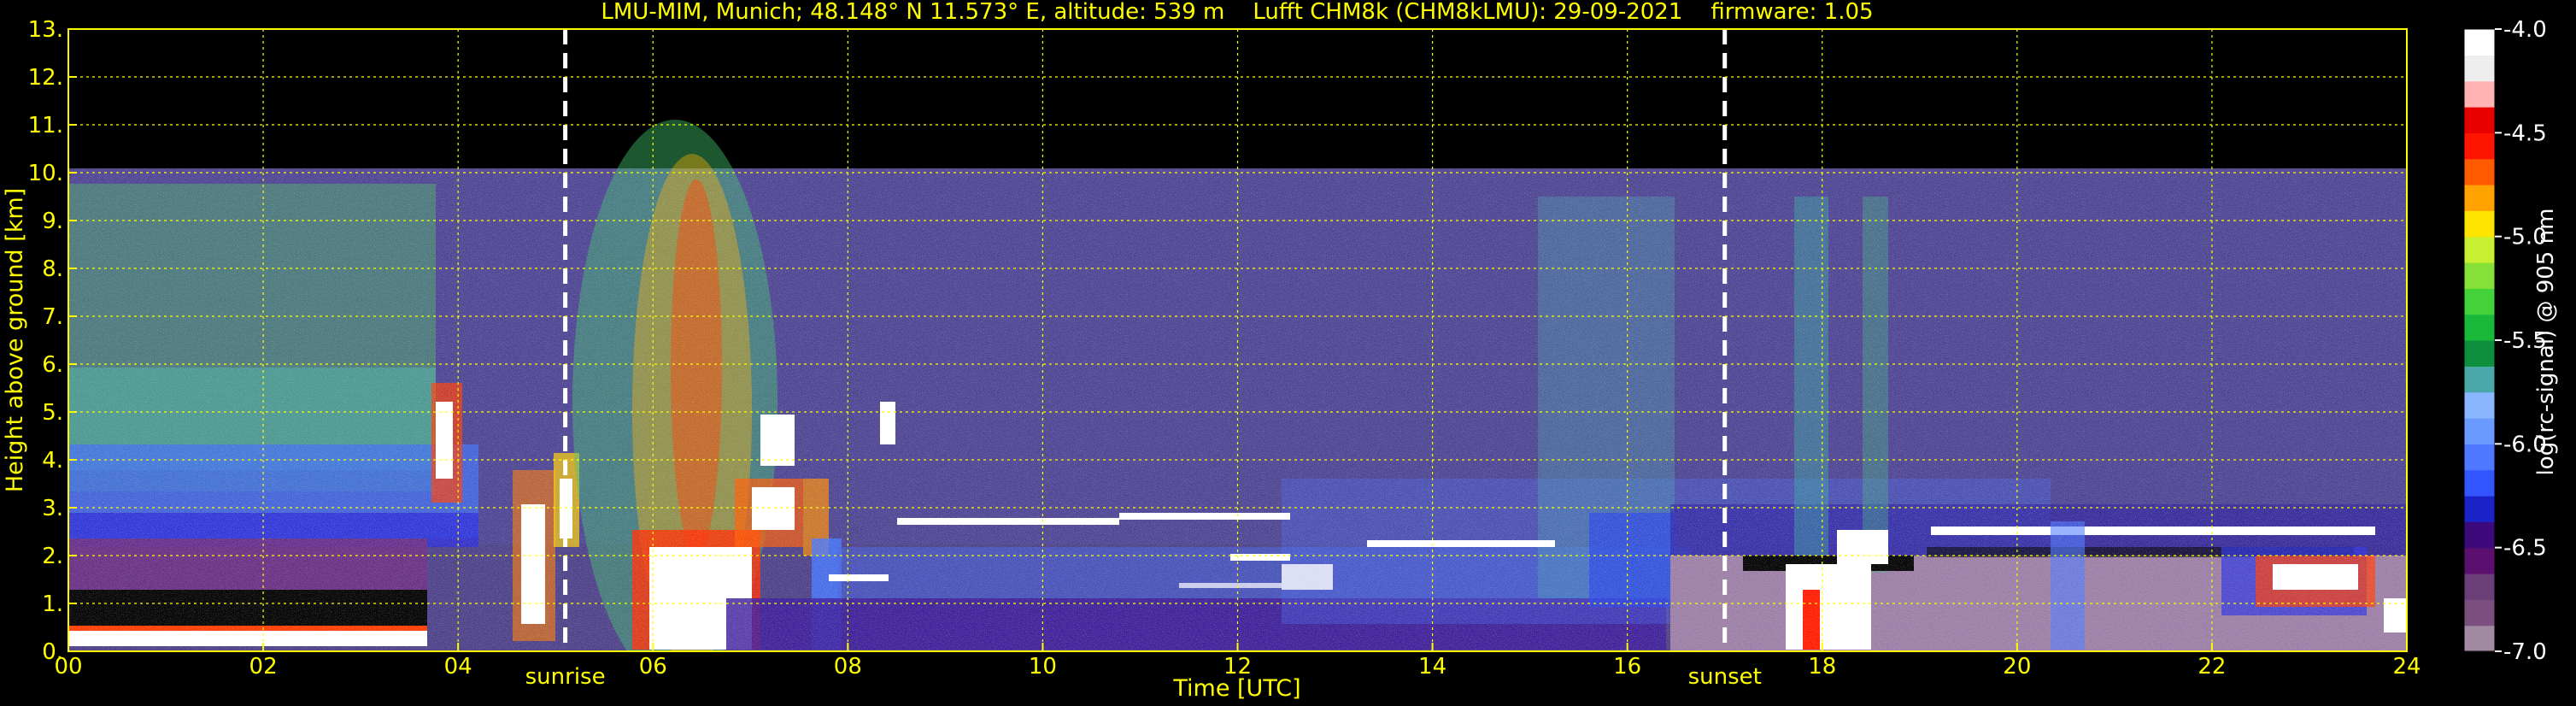  What do you see at coordinates (2525, 30) in the screenshot?
I see `colorbar-tick-label: -4.0` at bounding box center [2525, 30].